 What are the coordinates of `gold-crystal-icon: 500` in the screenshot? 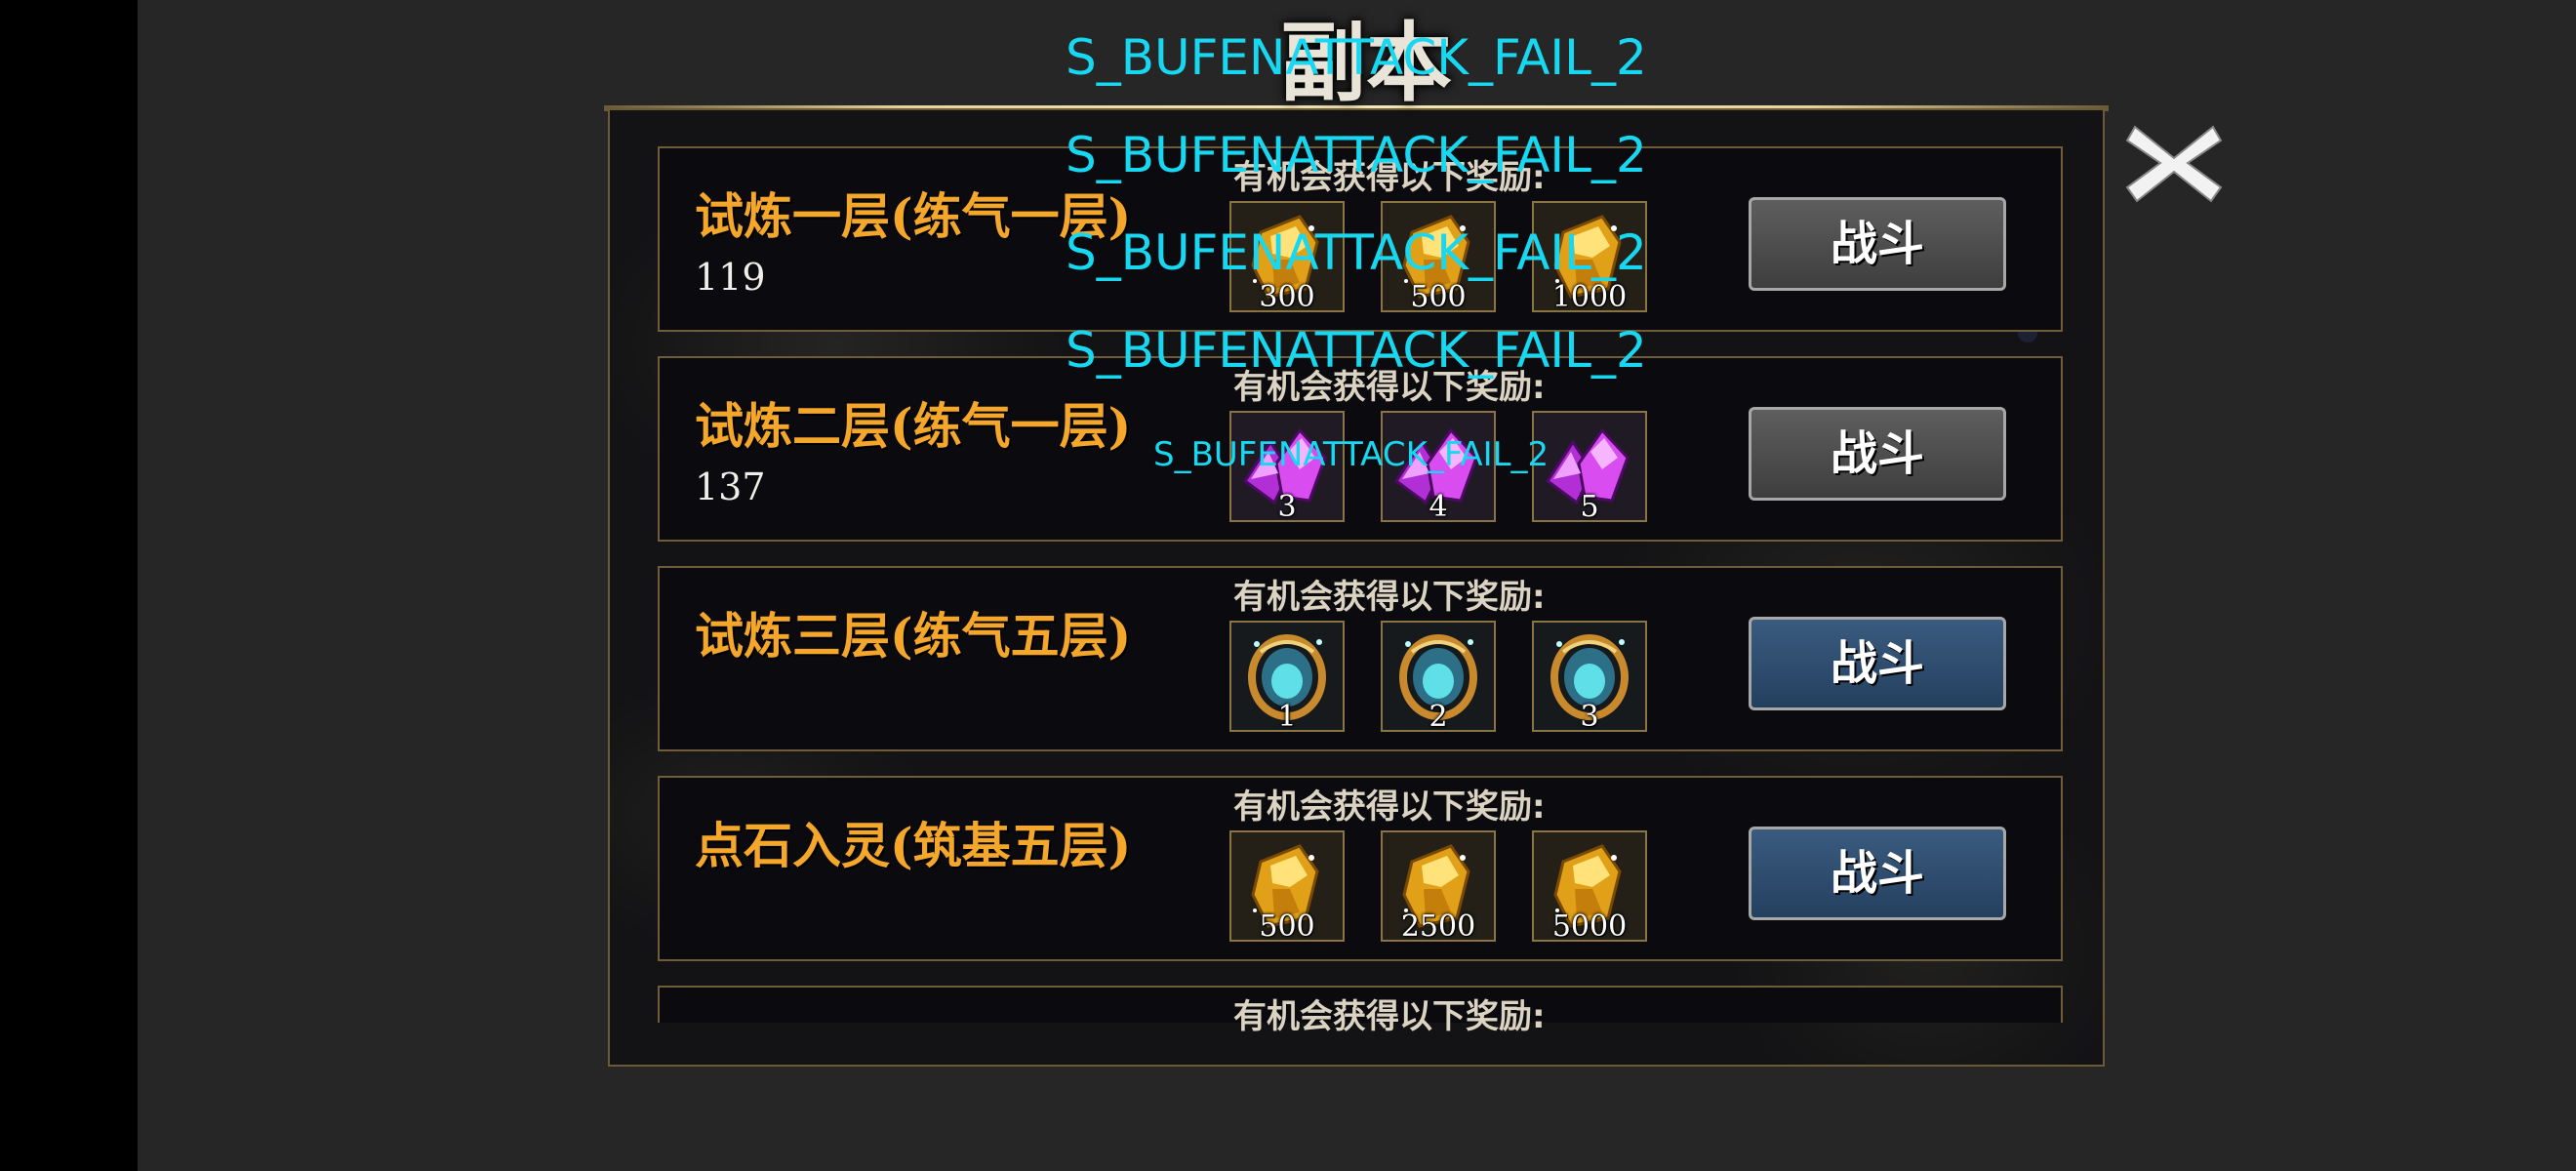 It's located at (1287, 886).